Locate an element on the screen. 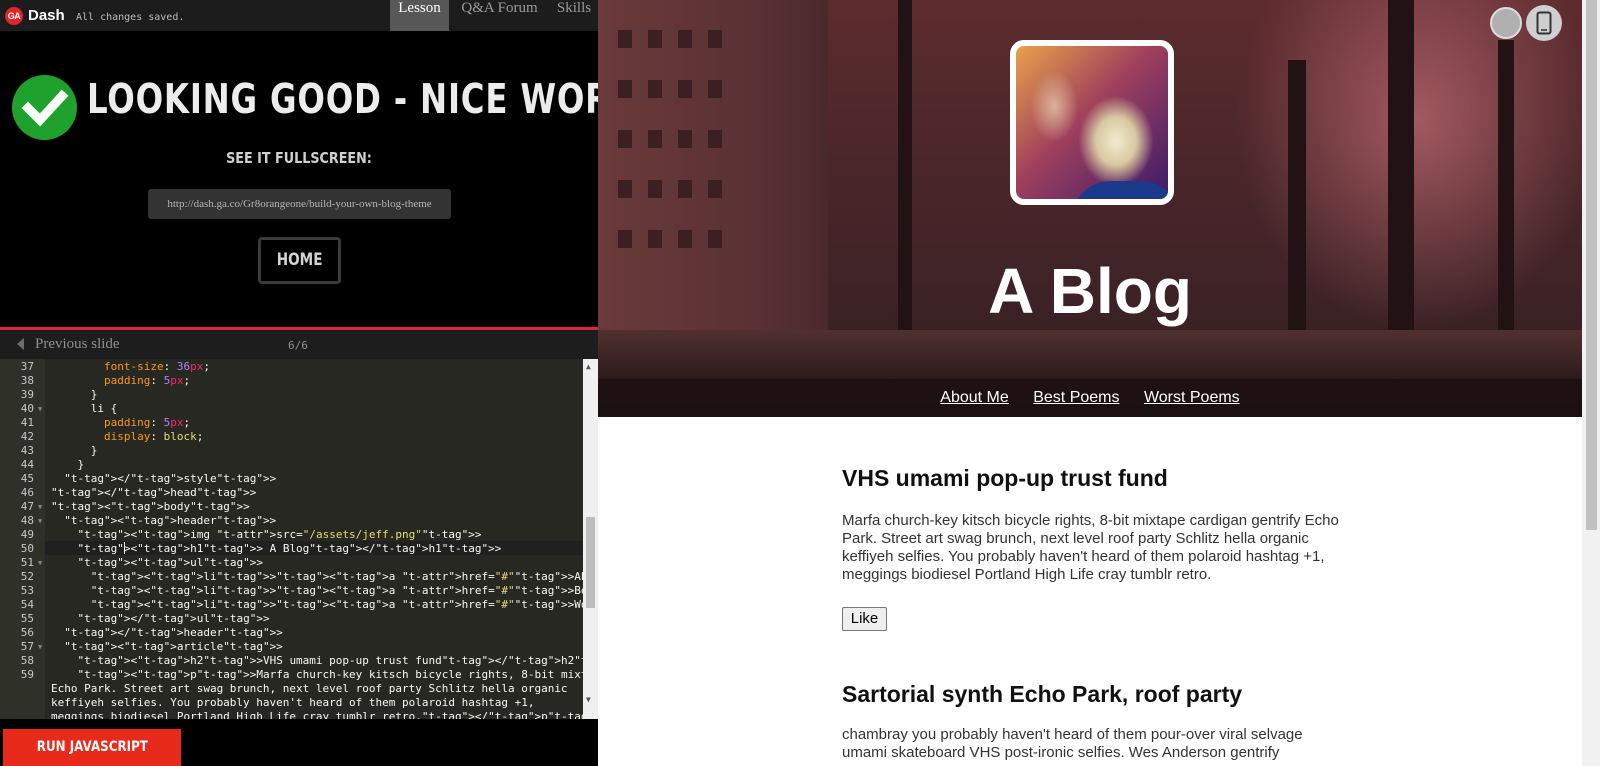 The height and width of the screenshot is (766, 1600). line-number: 48 is located at coordinates (27, 520).